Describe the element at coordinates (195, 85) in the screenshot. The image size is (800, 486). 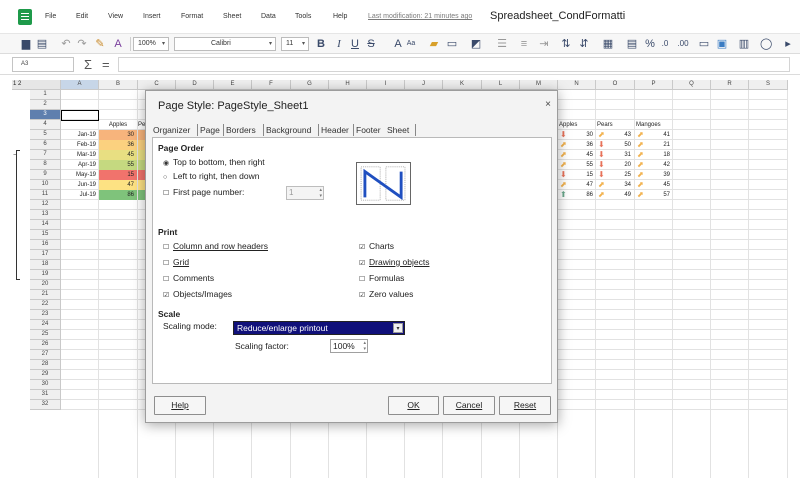
I see `column-header-d: D` at that location.